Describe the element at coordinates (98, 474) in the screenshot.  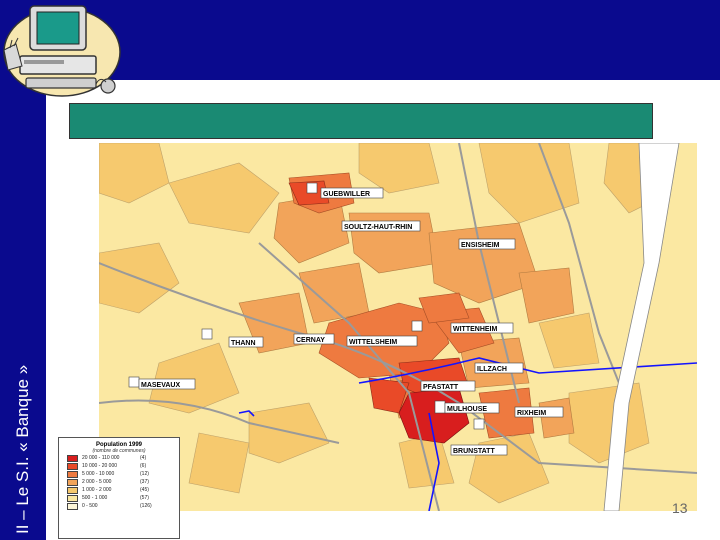
I see `legend-range: 5 000 - 10 000` at that location.